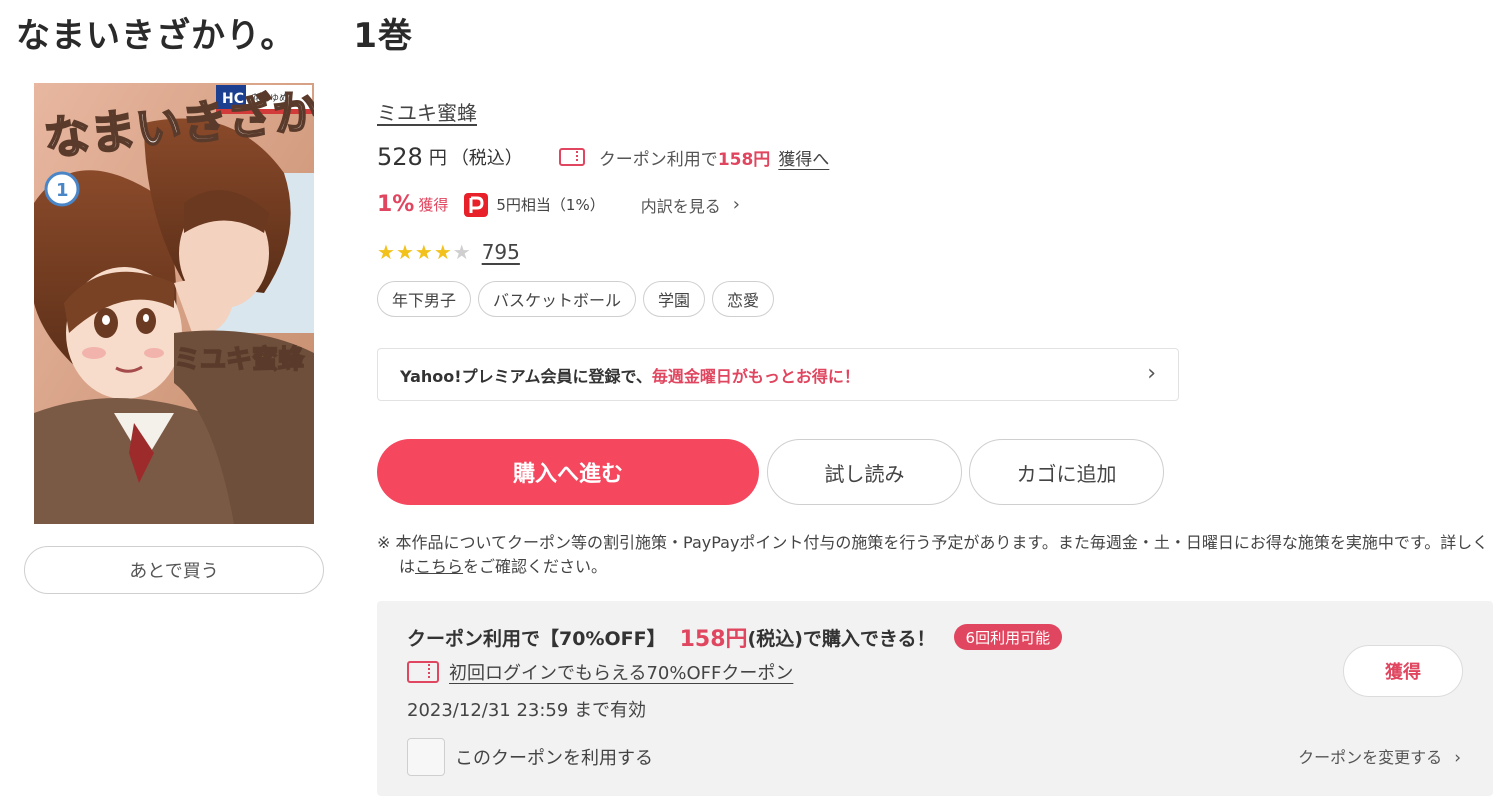  What do you see at coordinates (383, 36) in the screenshot?
I see `volume-label: 1巻` at bounding box center [383, 36].